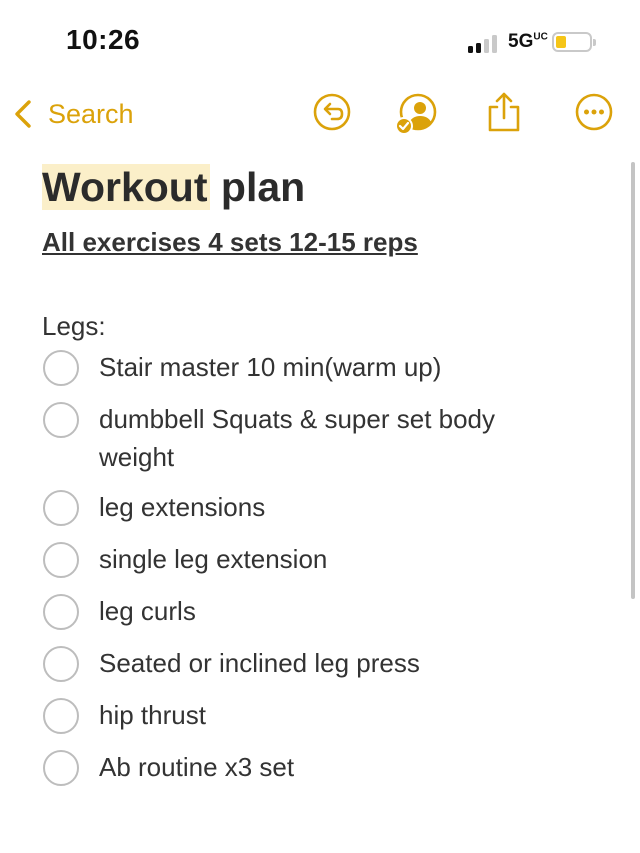  What do you see at coordinates (23, 114) in the screenshot?
I see `chevron-left-icon` at bounding box center [23, 114].